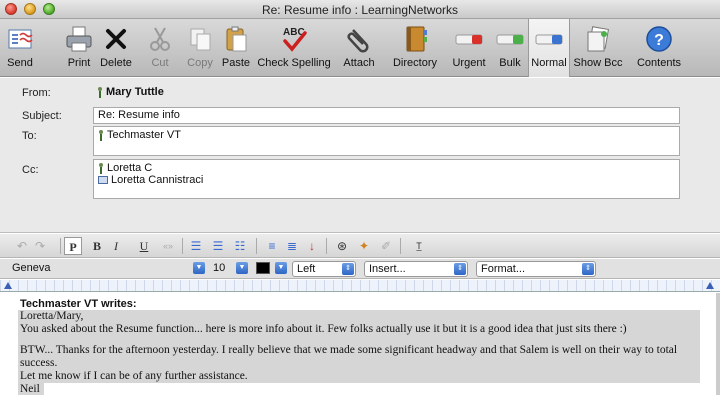  What do you see at coordinates (359, 340) in the screenshot?
I see `quoted-blank-line` at bounding box center [359, 340].